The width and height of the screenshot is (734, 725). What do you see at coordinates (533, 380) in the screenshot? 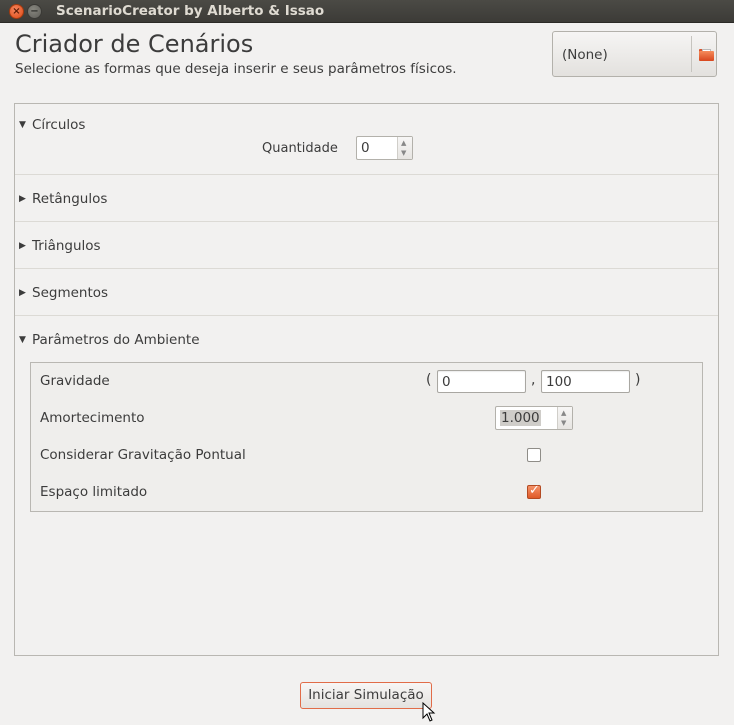
I see `gravidade-comma: ,` at bounding box center [533, 380].